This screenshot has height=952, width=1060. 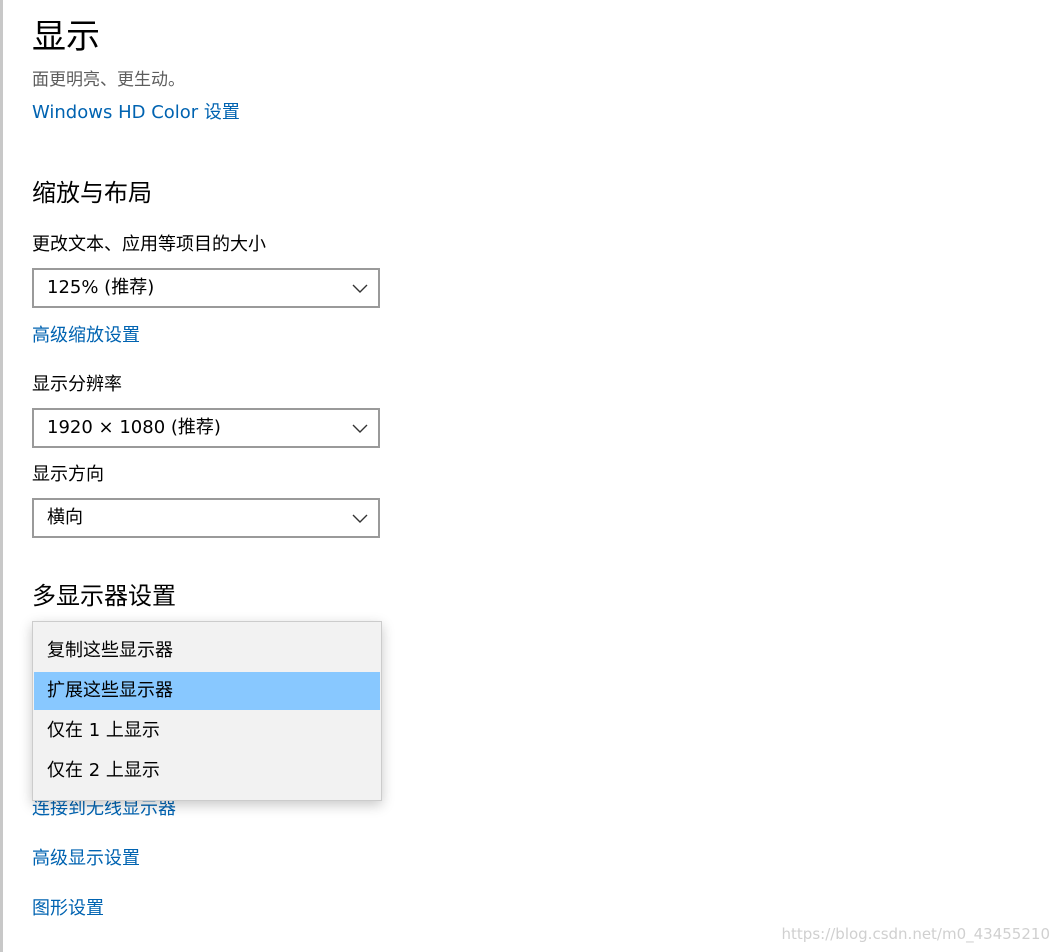 I want to click on watermark-text: https://blog.csdn.net/m0_43455210, so click(x=915, y=934).